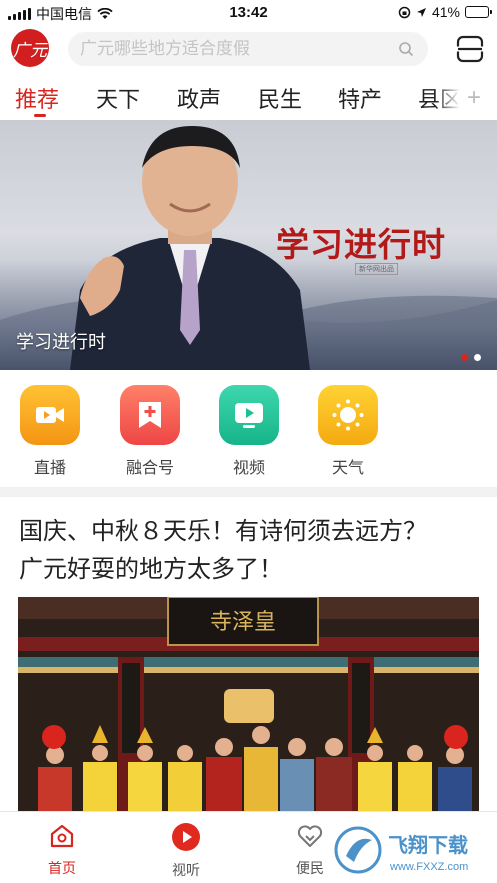 The image size is (497, 883). What do you see at coordinates (428, 867) in the screenshot?
I see `watermark-url: www.FXXZ.com` at bounding box center [428, 867].